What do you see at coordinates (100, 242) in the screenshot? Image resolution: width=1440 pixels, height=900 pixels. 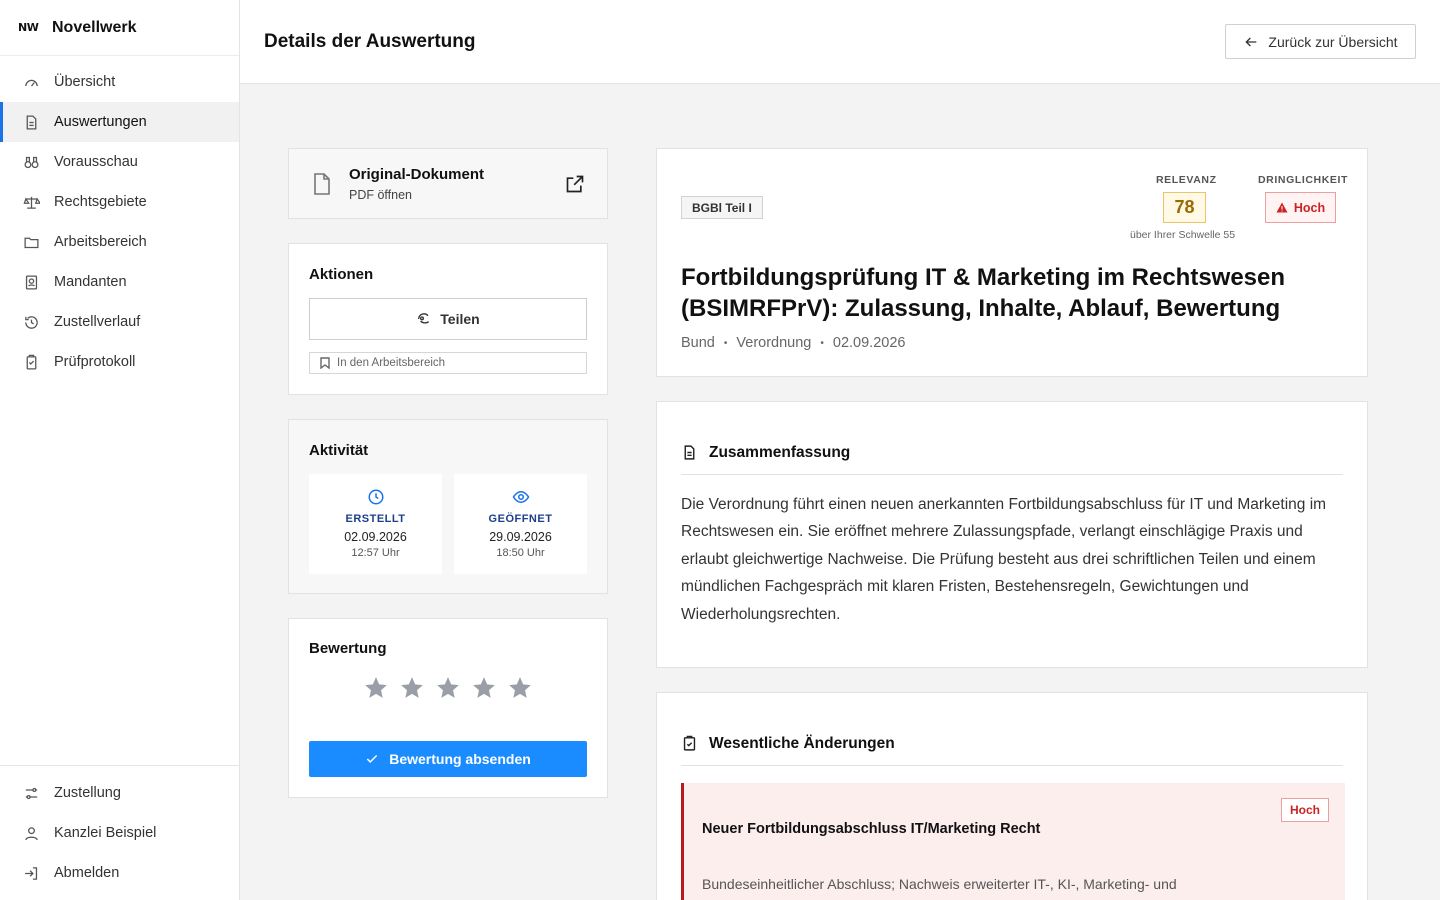 I see `sidebar-item-label: Arbeitsbereich` at bounding box center [100, 242].